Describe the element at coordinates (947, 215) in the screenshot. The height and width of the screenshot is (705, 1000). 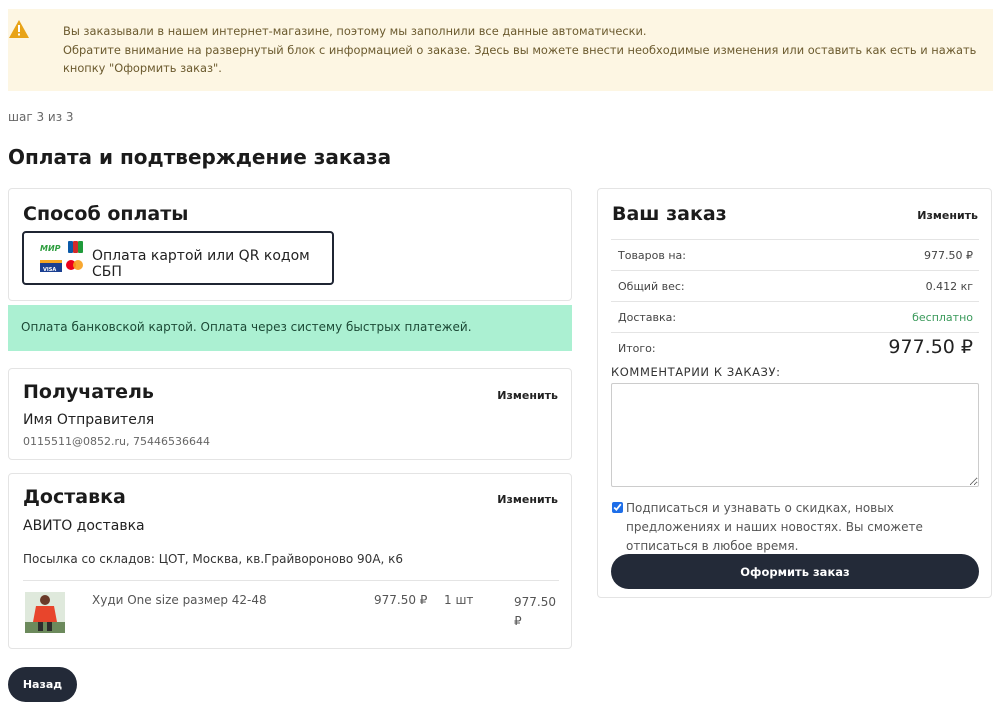
I see `summary-change-link: Изменить` at that location.